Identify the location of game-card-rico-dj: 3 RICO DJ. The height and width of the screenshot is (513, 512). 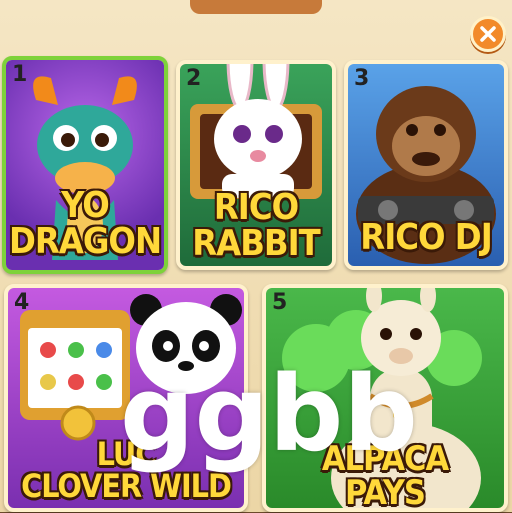
(426, 165).